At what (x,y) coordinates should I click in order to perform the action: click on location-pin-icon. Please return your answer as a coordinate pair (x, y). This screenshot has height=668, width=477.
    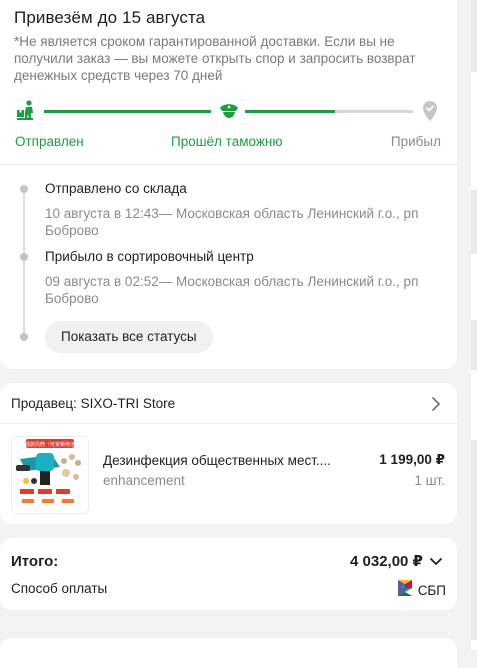
    Looking at the image, I should click on (430, 111).